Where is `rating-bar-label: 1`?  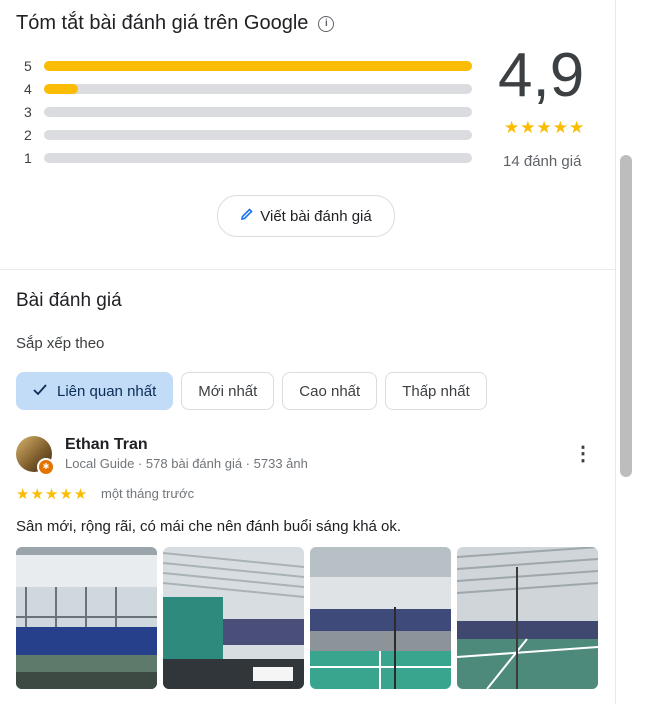
rating-bar-label: 1 is located at coordinates (28, 157).